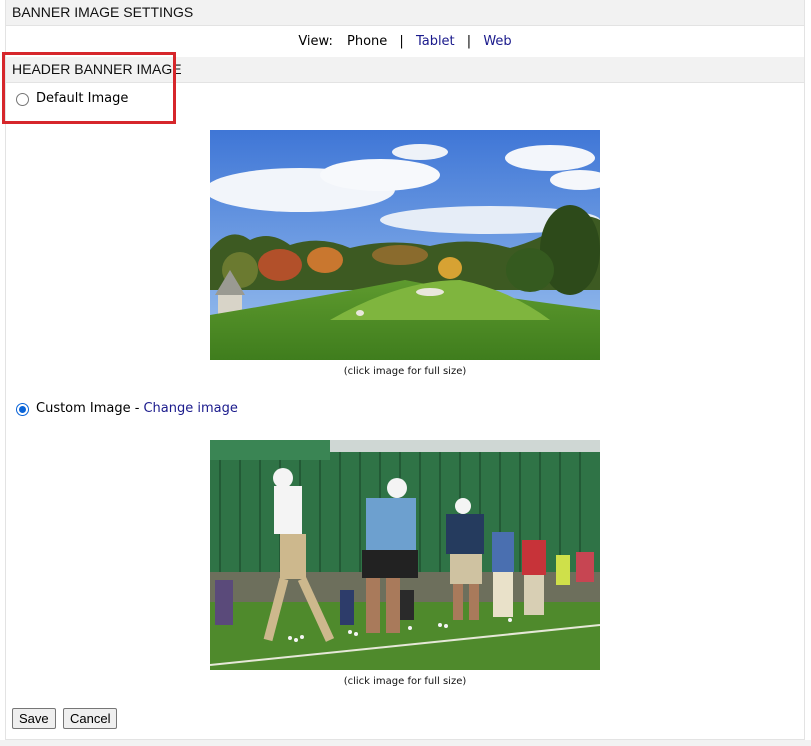  I want to click on default-image-label: Default Image, so click(82, 98).